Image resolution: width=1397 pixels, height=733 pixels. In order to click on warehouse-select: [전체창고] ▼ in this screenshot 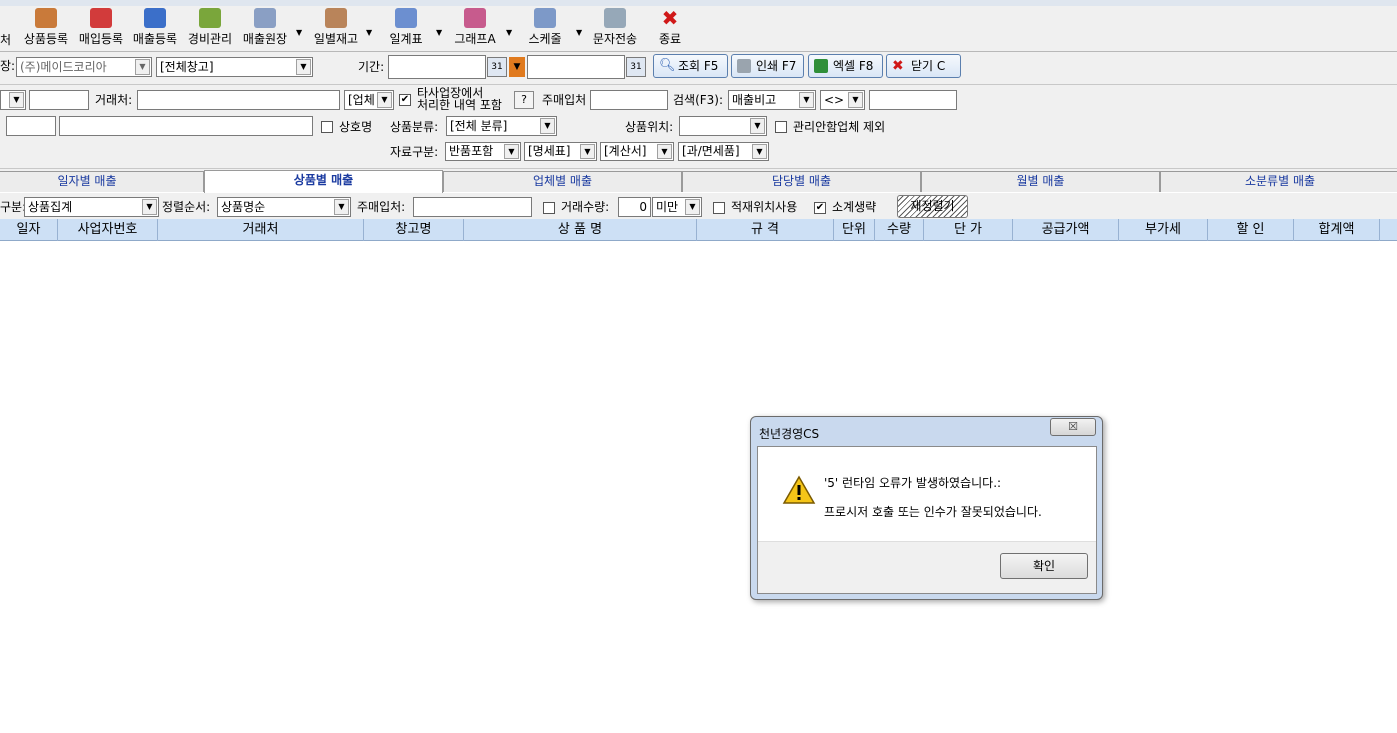, I will do `click(234, 67)`.